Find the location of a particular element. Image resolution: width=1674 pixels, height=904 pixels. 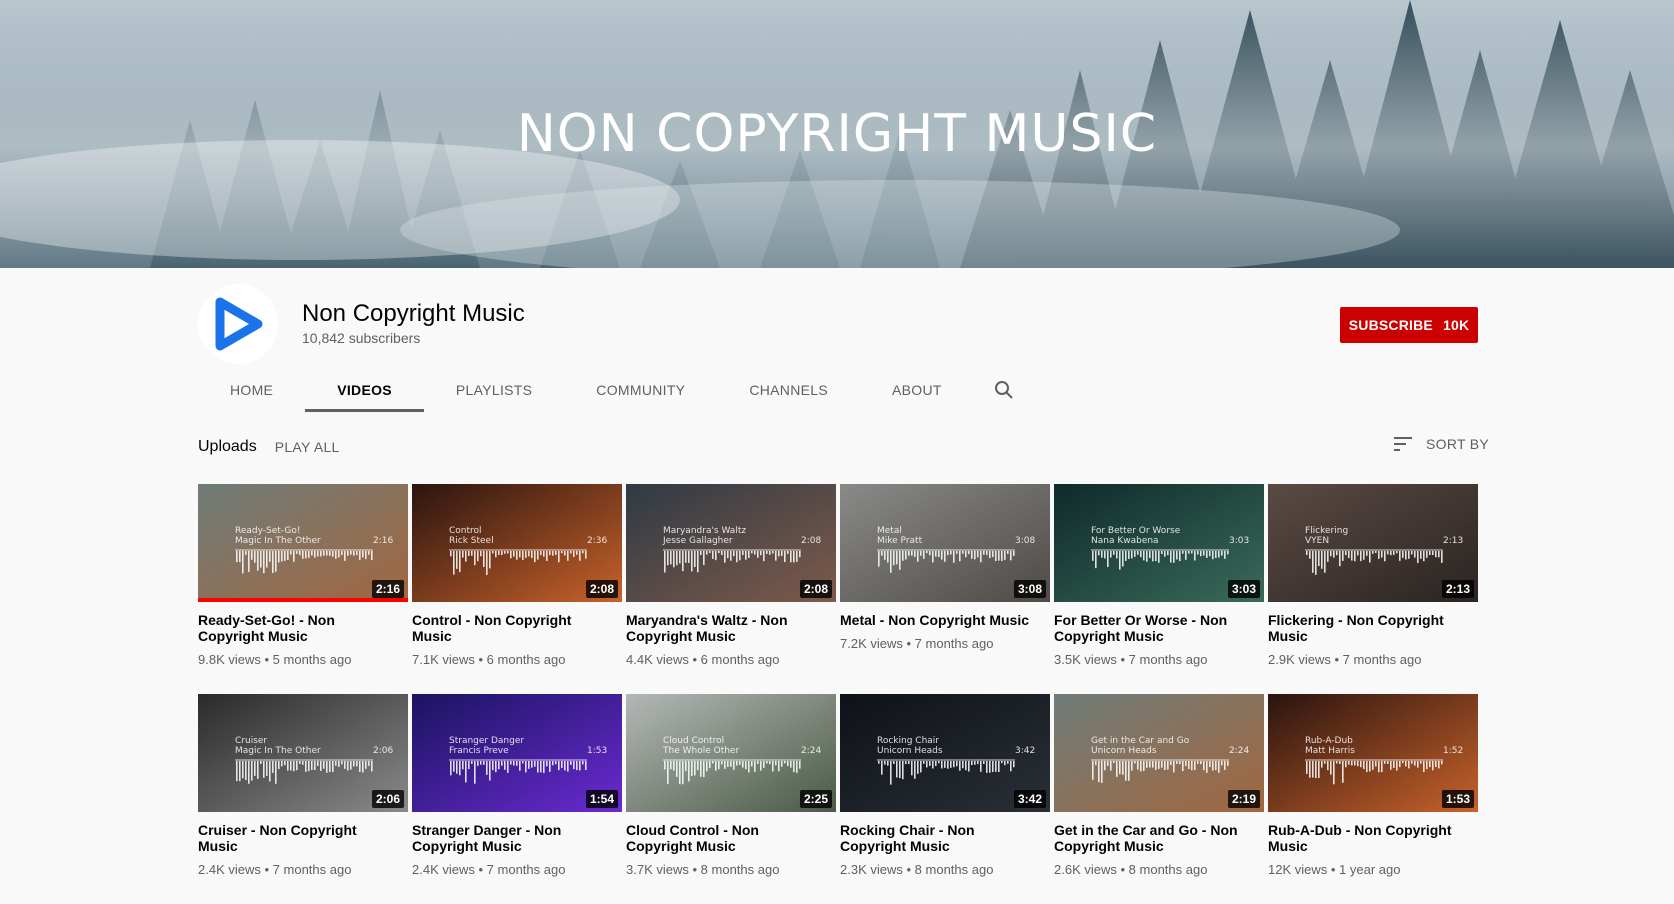

tab-channels: CHANNELS is located at coordinates (788, 390).